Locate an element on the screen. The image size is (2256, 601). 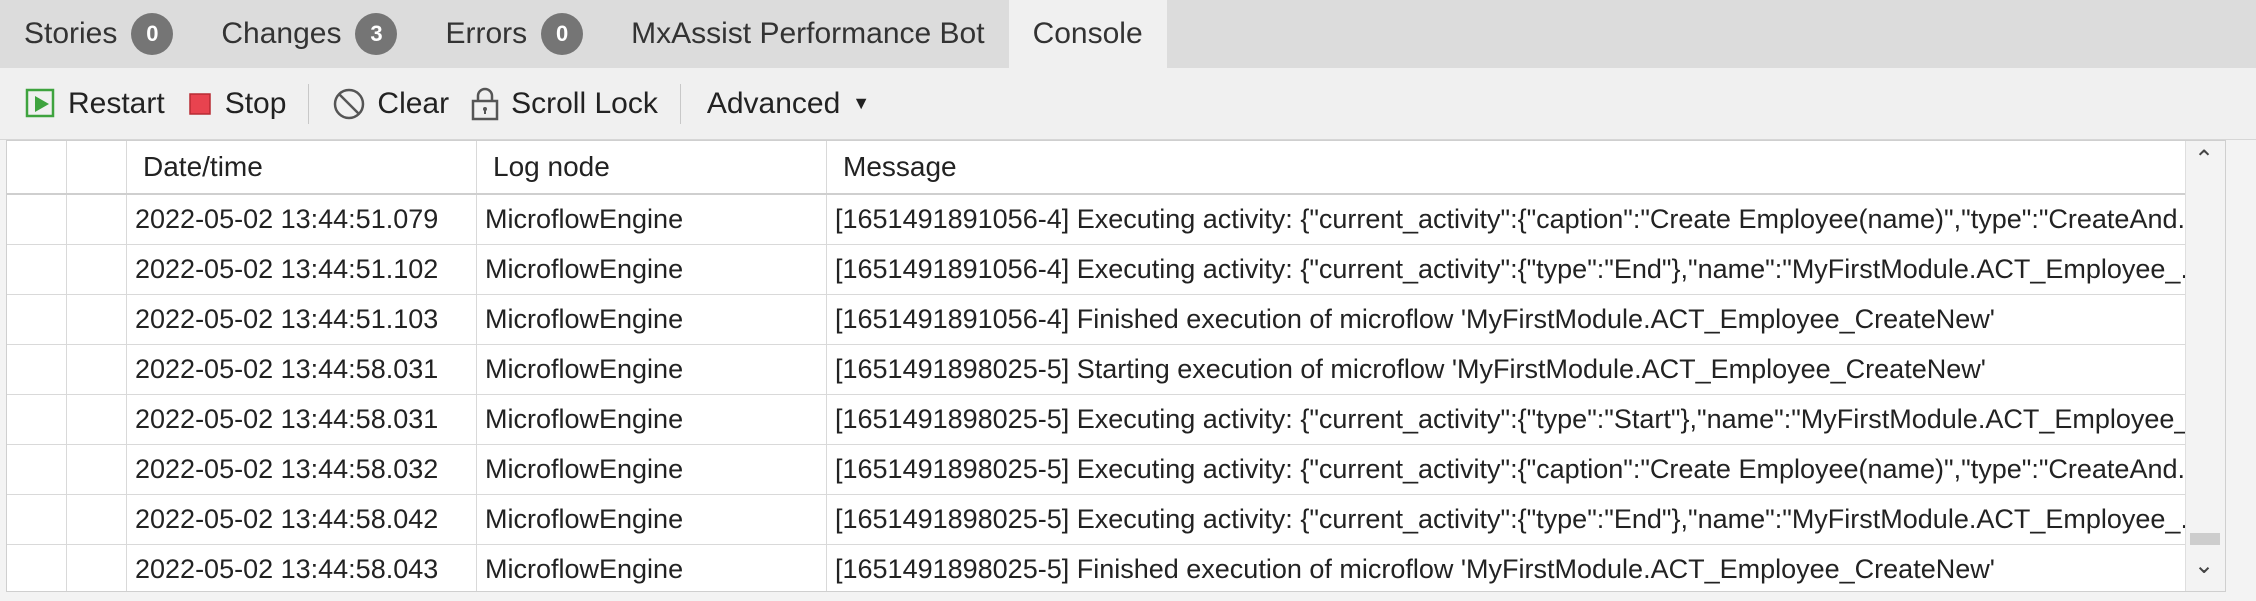
lock-icon is located at coordinates (485, 103).